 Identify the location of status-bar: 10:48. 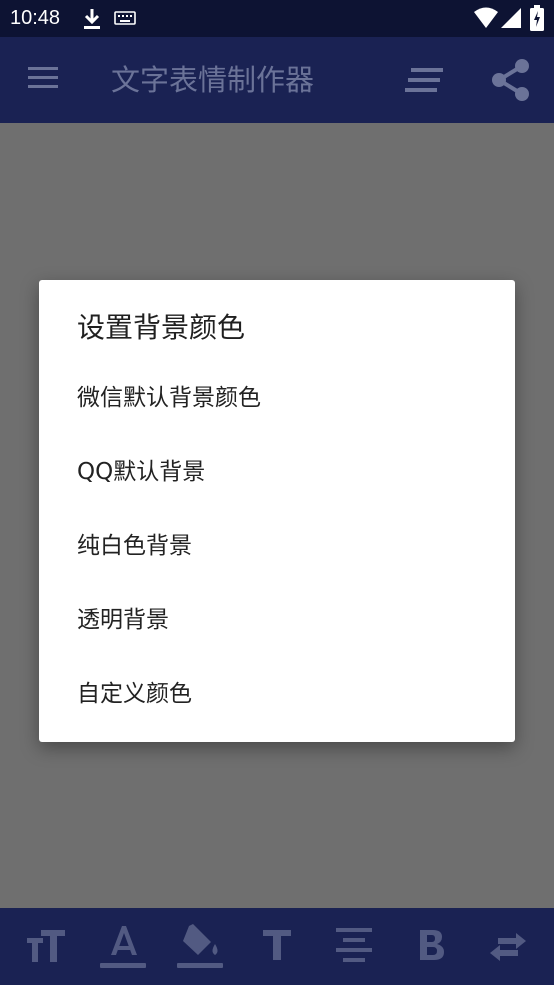
(277, 18).